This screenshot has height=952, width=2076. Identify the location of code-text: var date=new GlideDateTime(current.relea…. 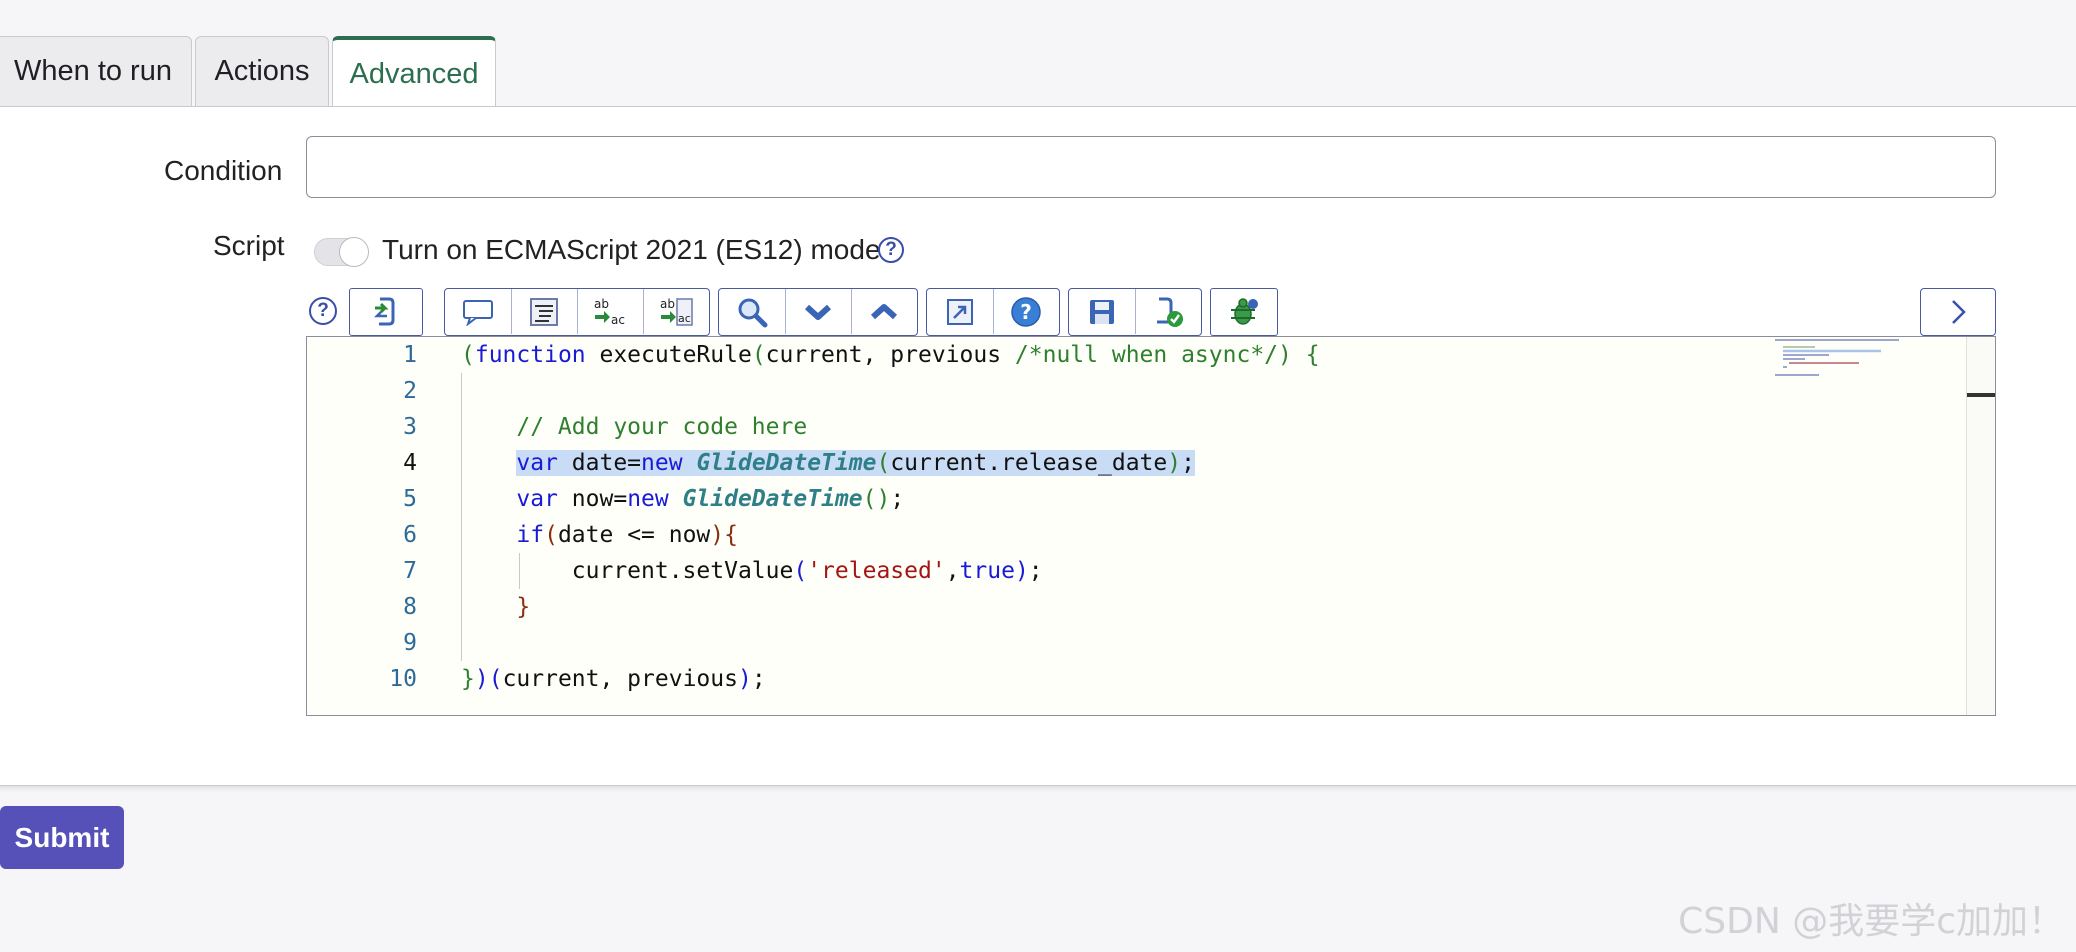
(855, 463).